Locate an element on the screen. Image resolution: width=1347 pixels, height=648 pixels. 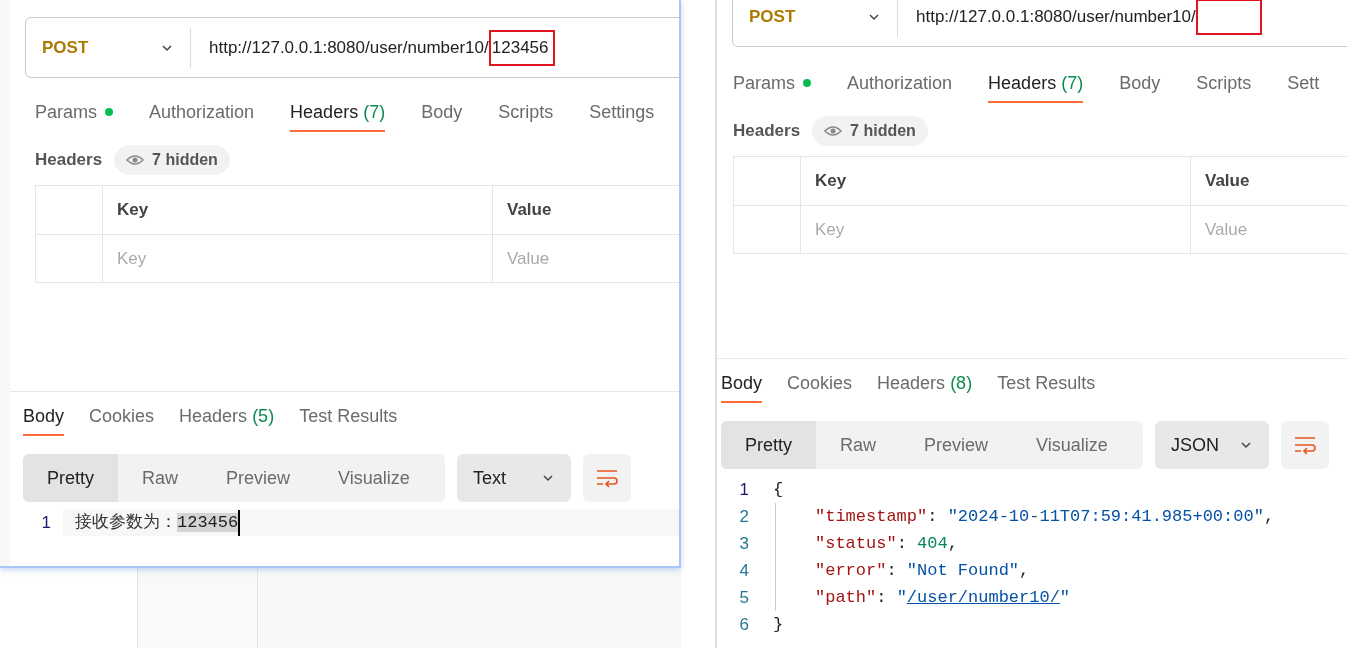
code-line: { is located at coordinates (778, 489).